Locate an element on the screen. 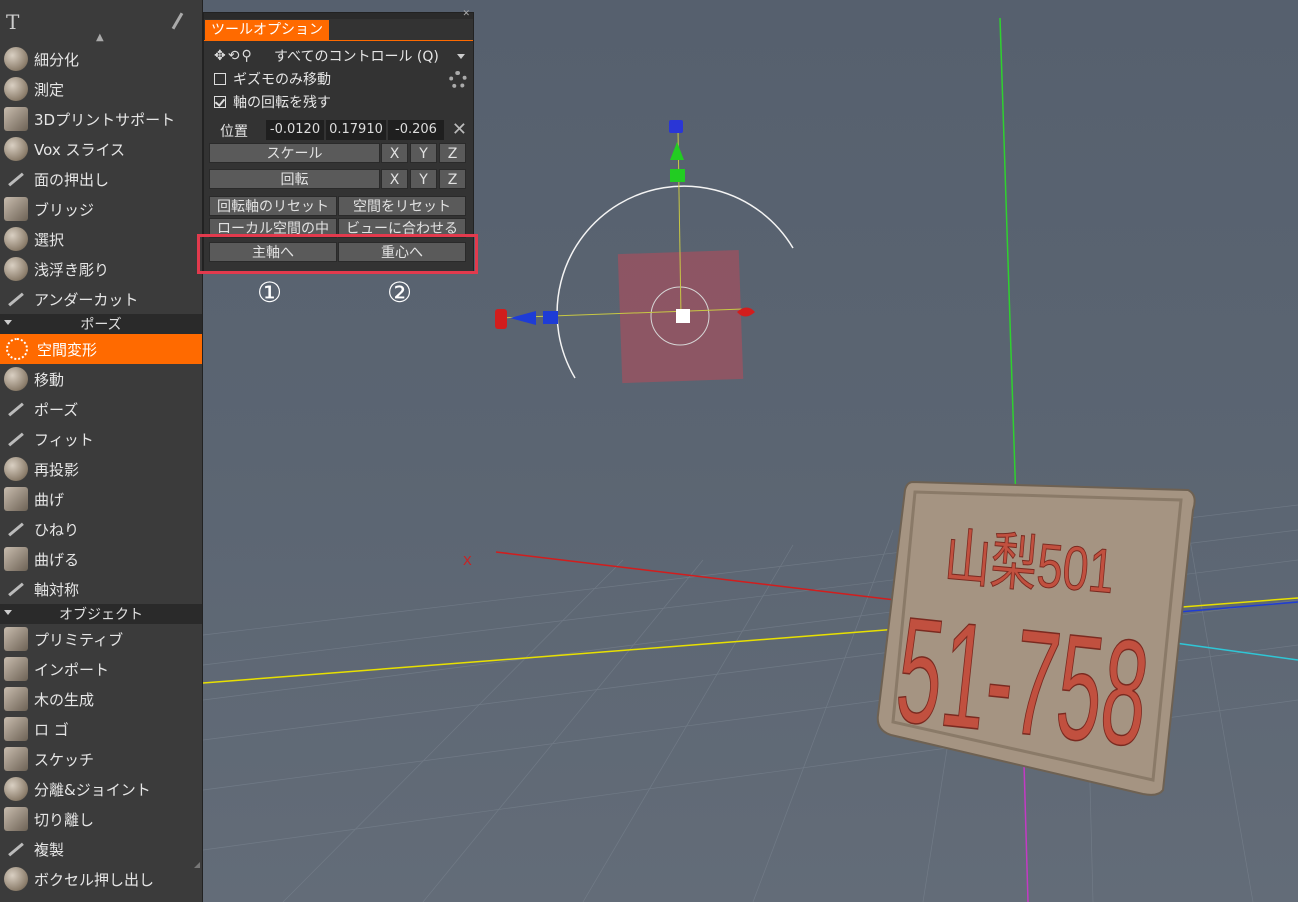 This screenshot has height=902, width=1298. sidebar-item: 面の押出し is located at coordinates (101, 179).